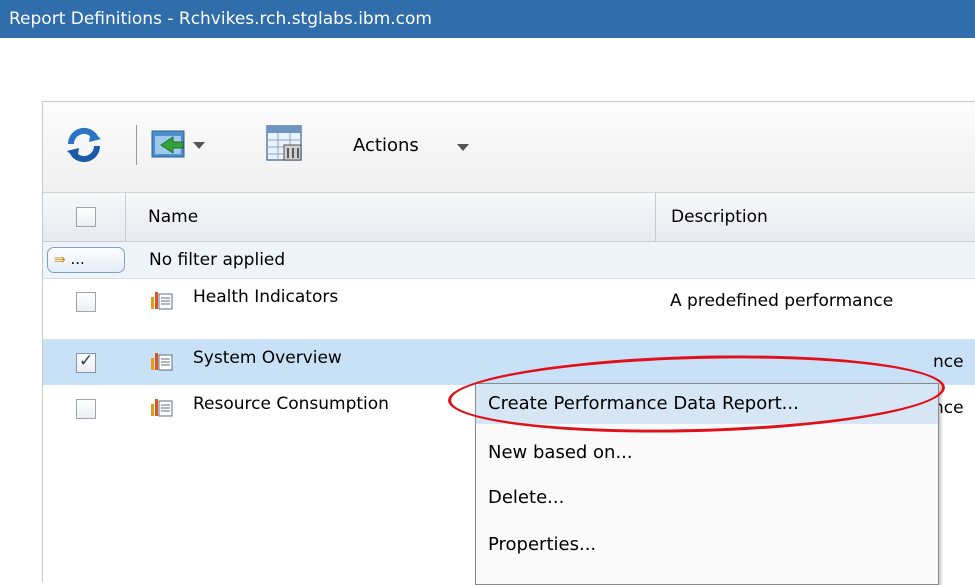  Describe the element at coordinates (509, 217) in the screenshot. I see `table-header: Name Description` at that location.